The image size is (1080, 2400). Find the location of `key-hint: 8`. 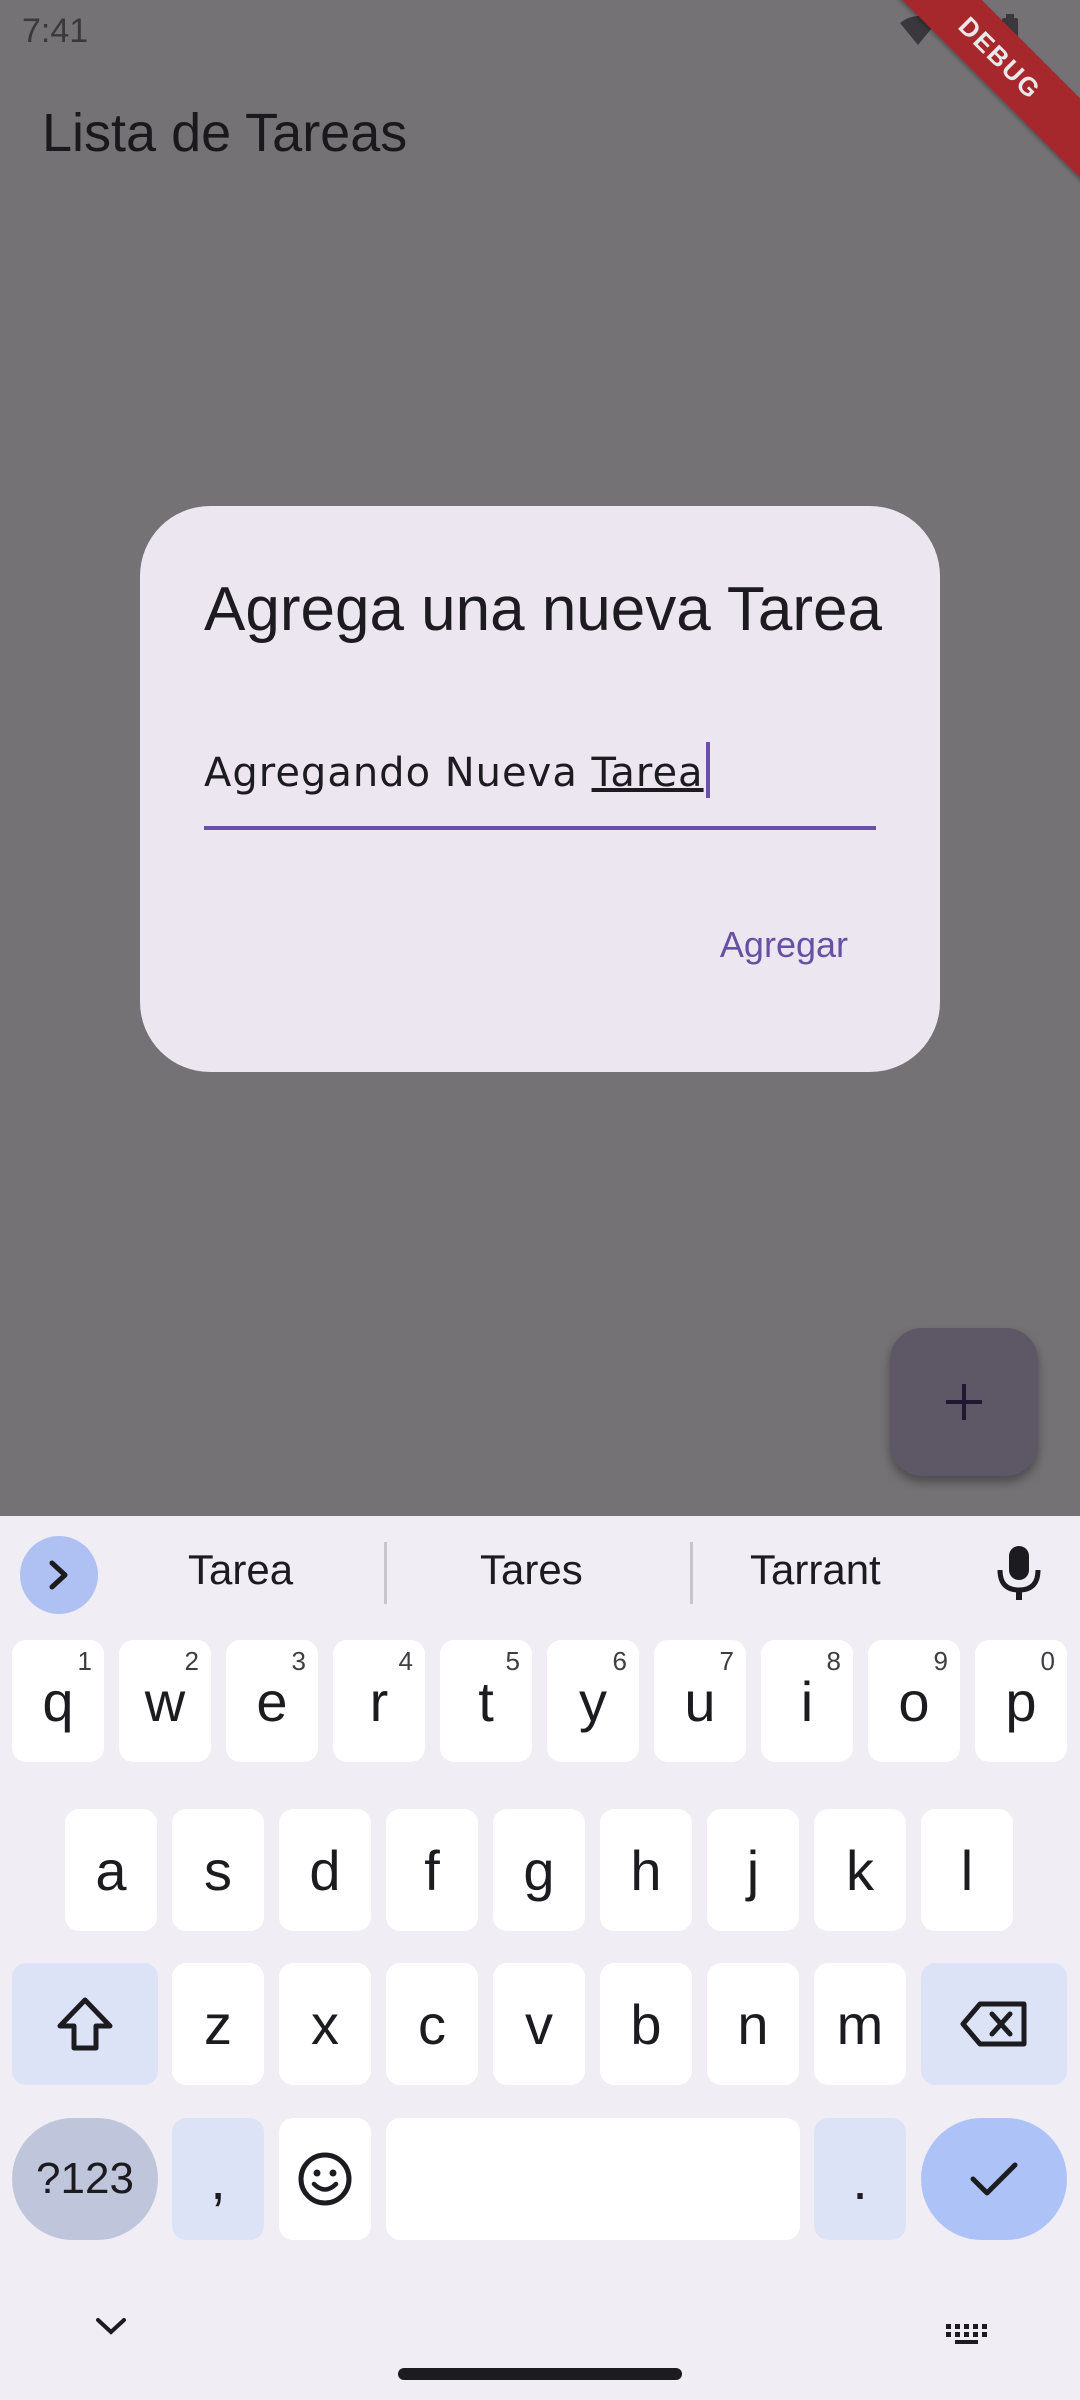

key-hint: 8 is located at coordinates (833, 1661).